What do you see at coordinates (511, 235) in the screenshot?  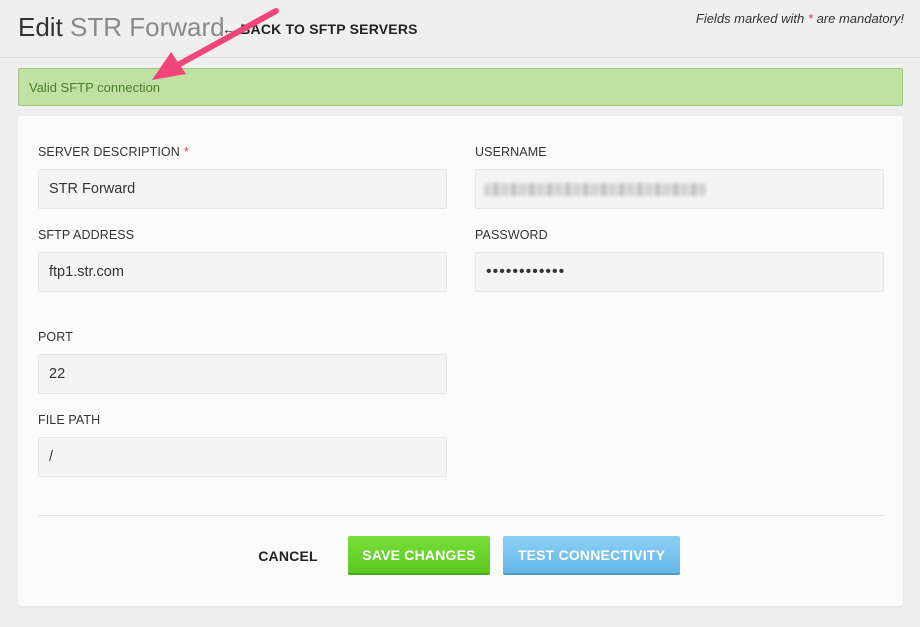 I see `password-label: PASSWORD` at bounding box center [511, 235].